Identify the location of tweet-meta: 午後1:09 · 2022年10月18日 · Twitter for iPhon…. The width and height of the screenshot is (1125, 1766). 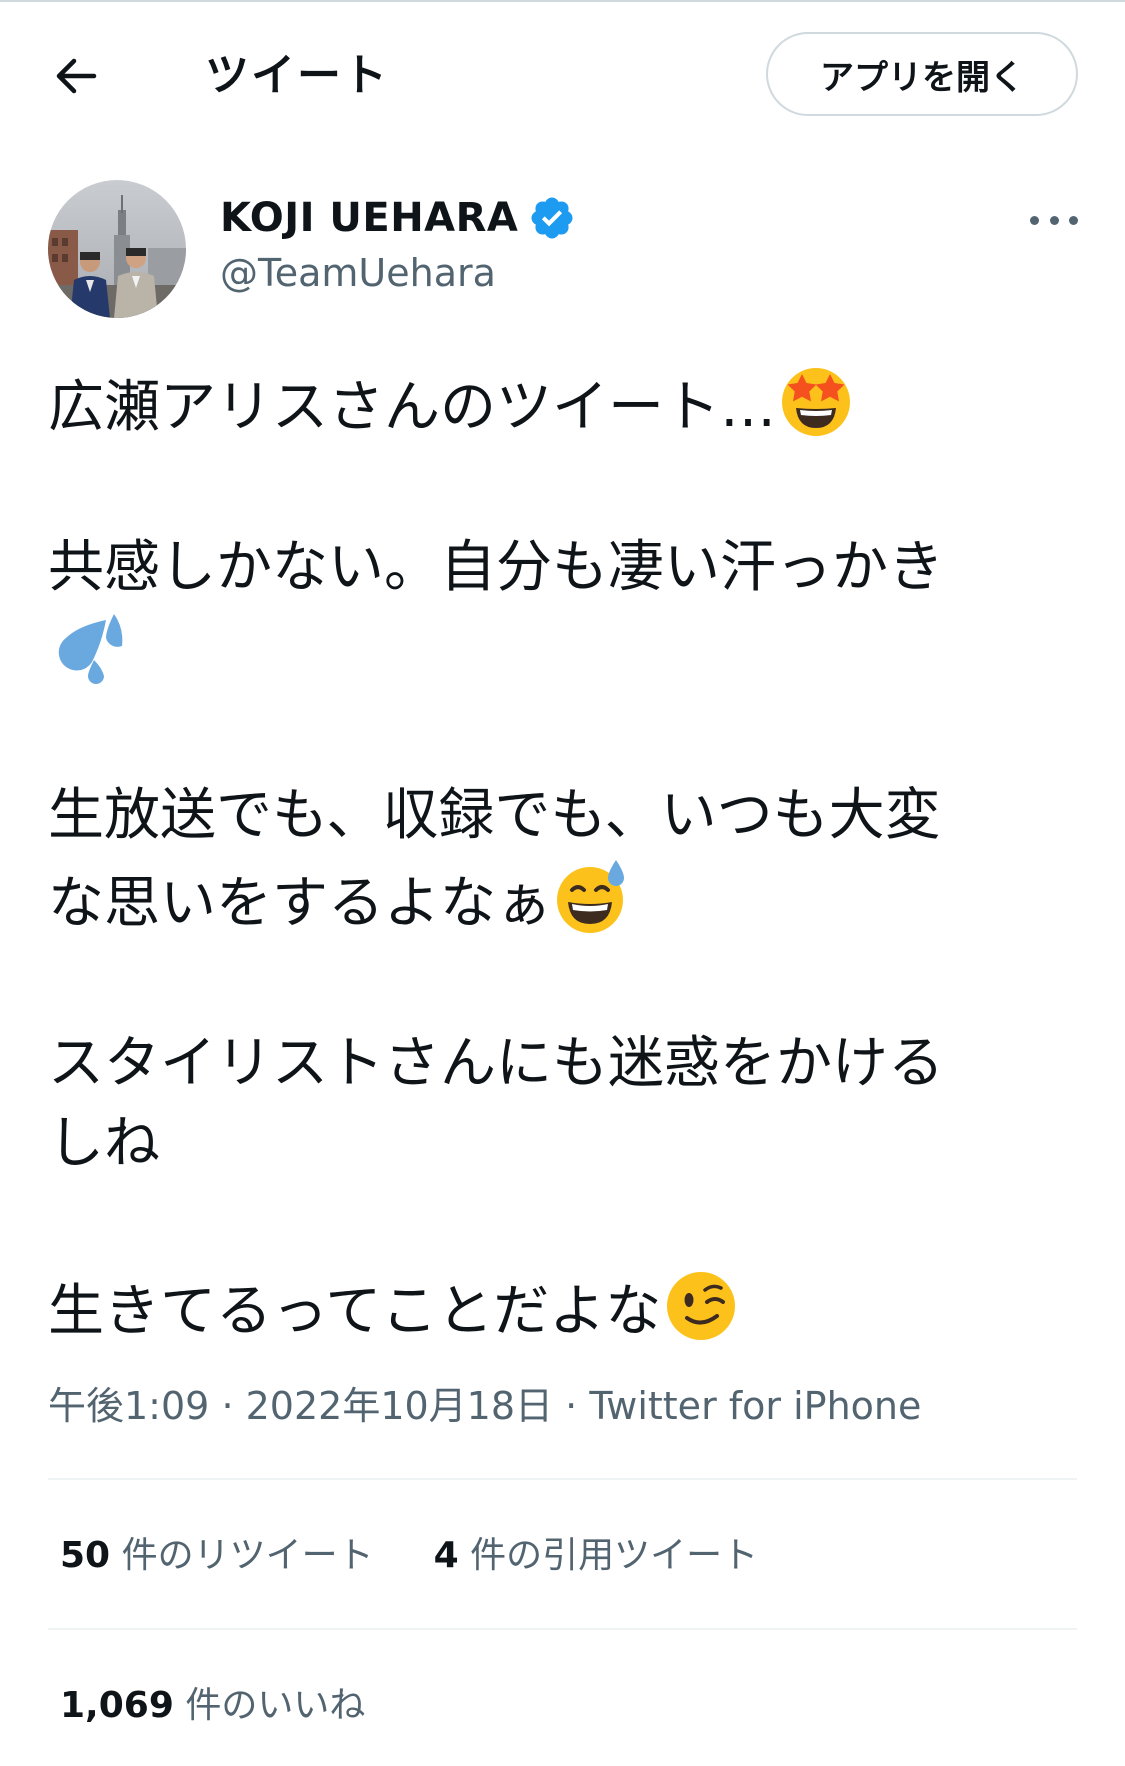
(484, 1406).